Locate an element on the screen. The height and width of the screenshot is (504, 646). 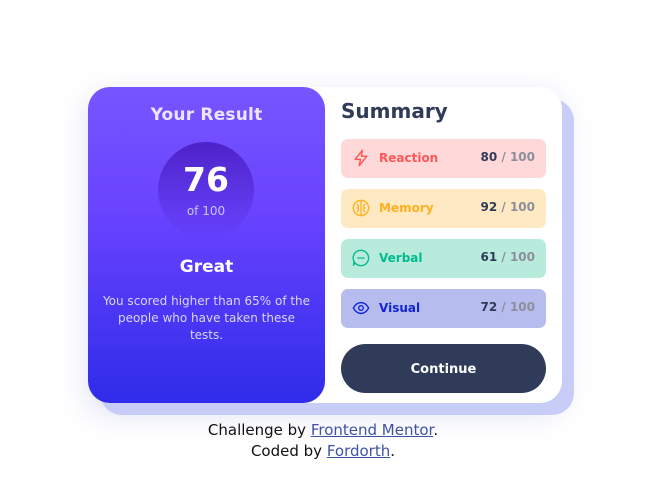
summary-item-score: 92 / 100 is located at coordinates (508, 207).